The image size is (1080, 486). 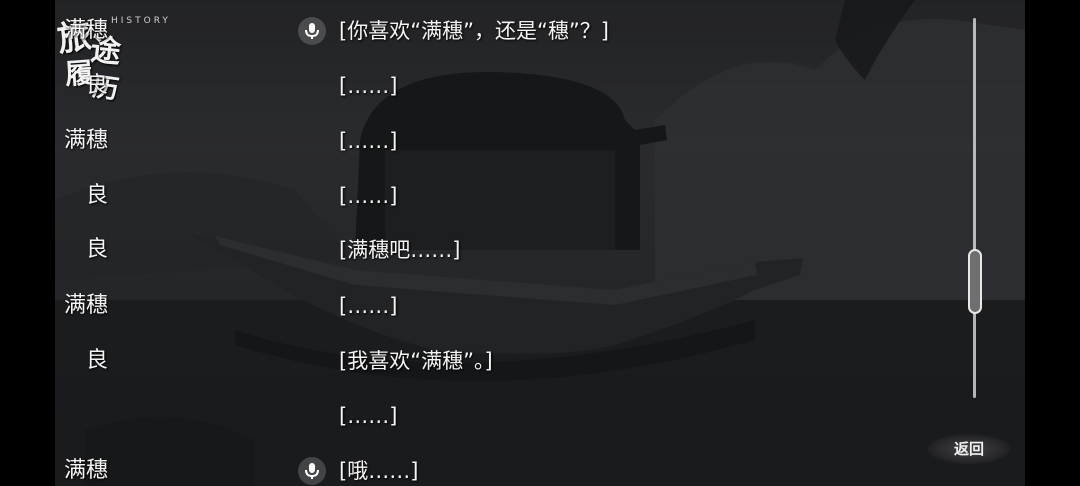 I want to click on dialogue-text: [哦……], so click(x=379, y=471).